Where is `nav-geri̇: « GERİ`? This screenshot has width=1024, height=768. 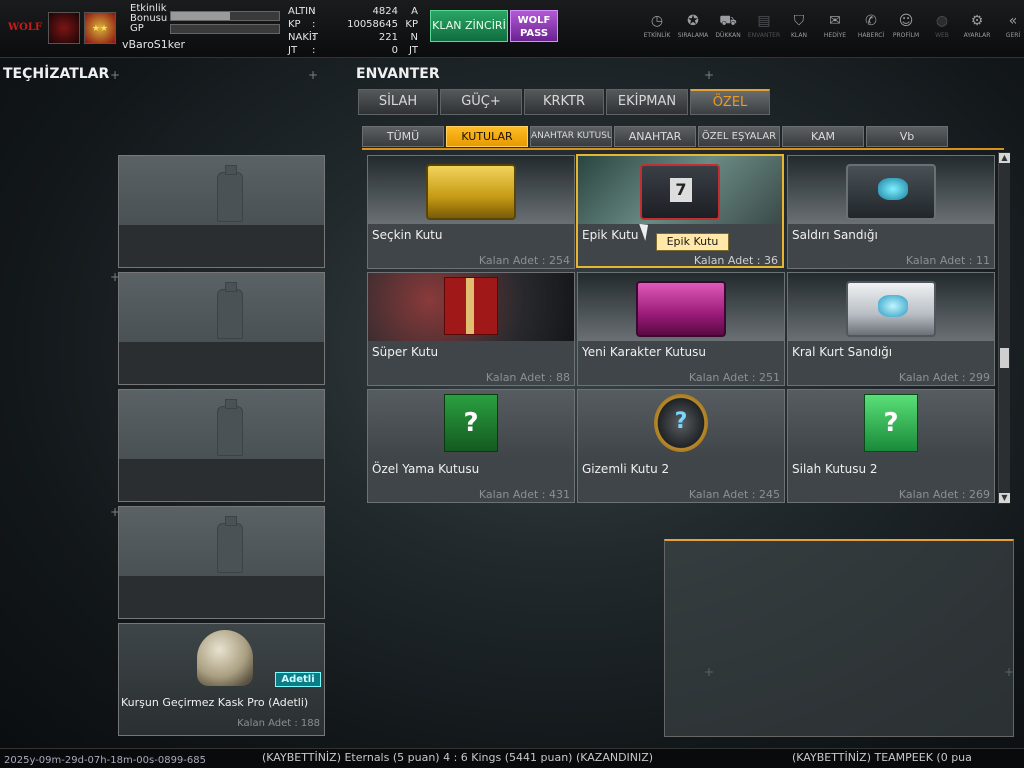
nav-geri̇: « GERİ is located at coordinates (1010, 25).